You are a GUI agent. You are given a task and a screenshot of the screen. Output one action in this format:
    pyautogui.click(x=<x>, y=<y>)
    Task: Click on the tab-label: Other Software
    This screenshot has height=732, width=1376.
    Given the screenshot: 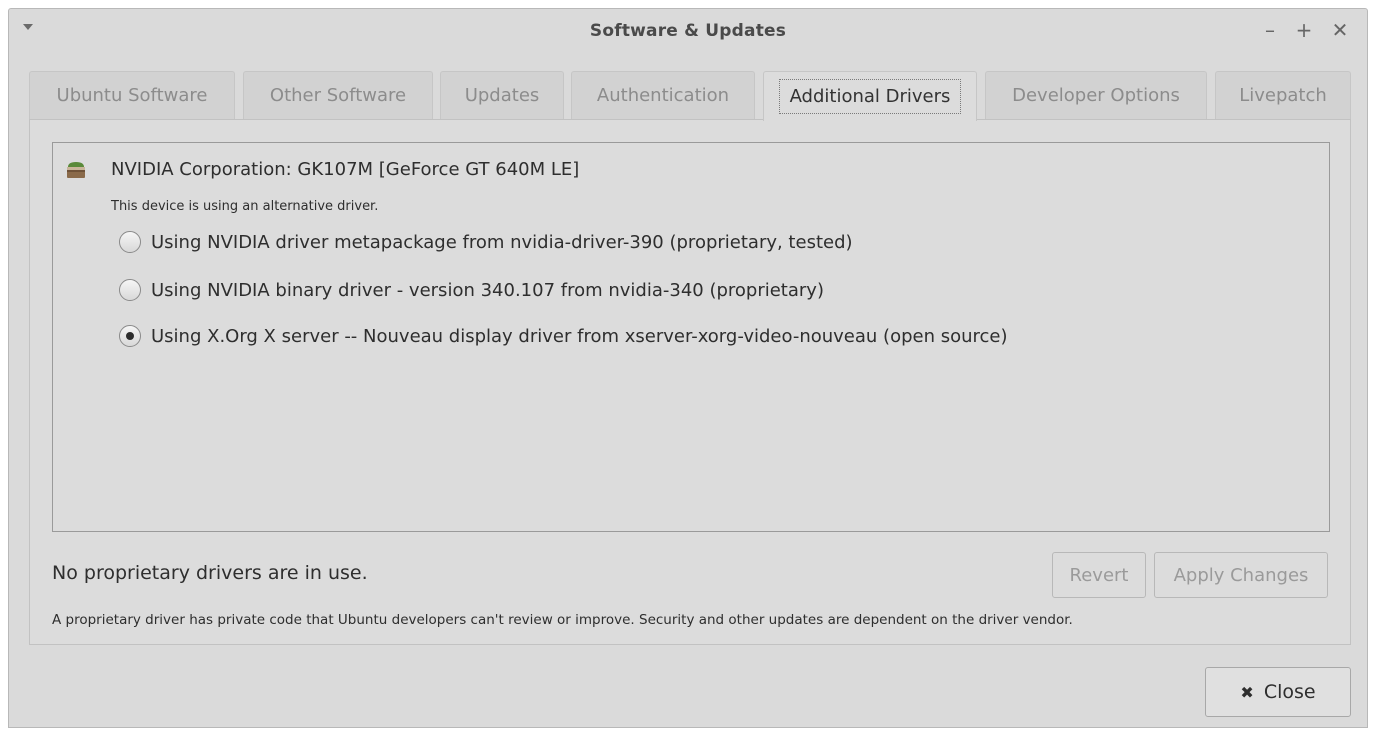 What is the action you would take?
    pyautogui.click(x=338, y=95)
    